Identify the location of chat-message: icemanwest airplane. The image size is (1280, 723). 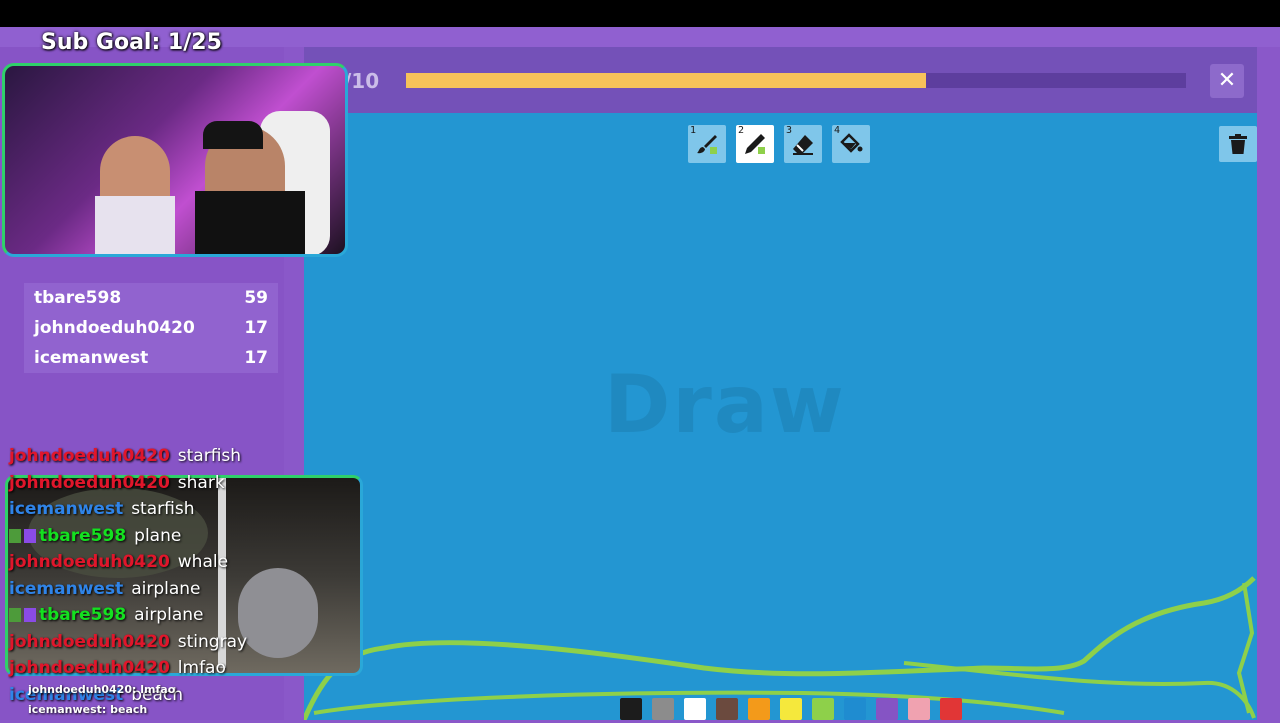
(174, 592).